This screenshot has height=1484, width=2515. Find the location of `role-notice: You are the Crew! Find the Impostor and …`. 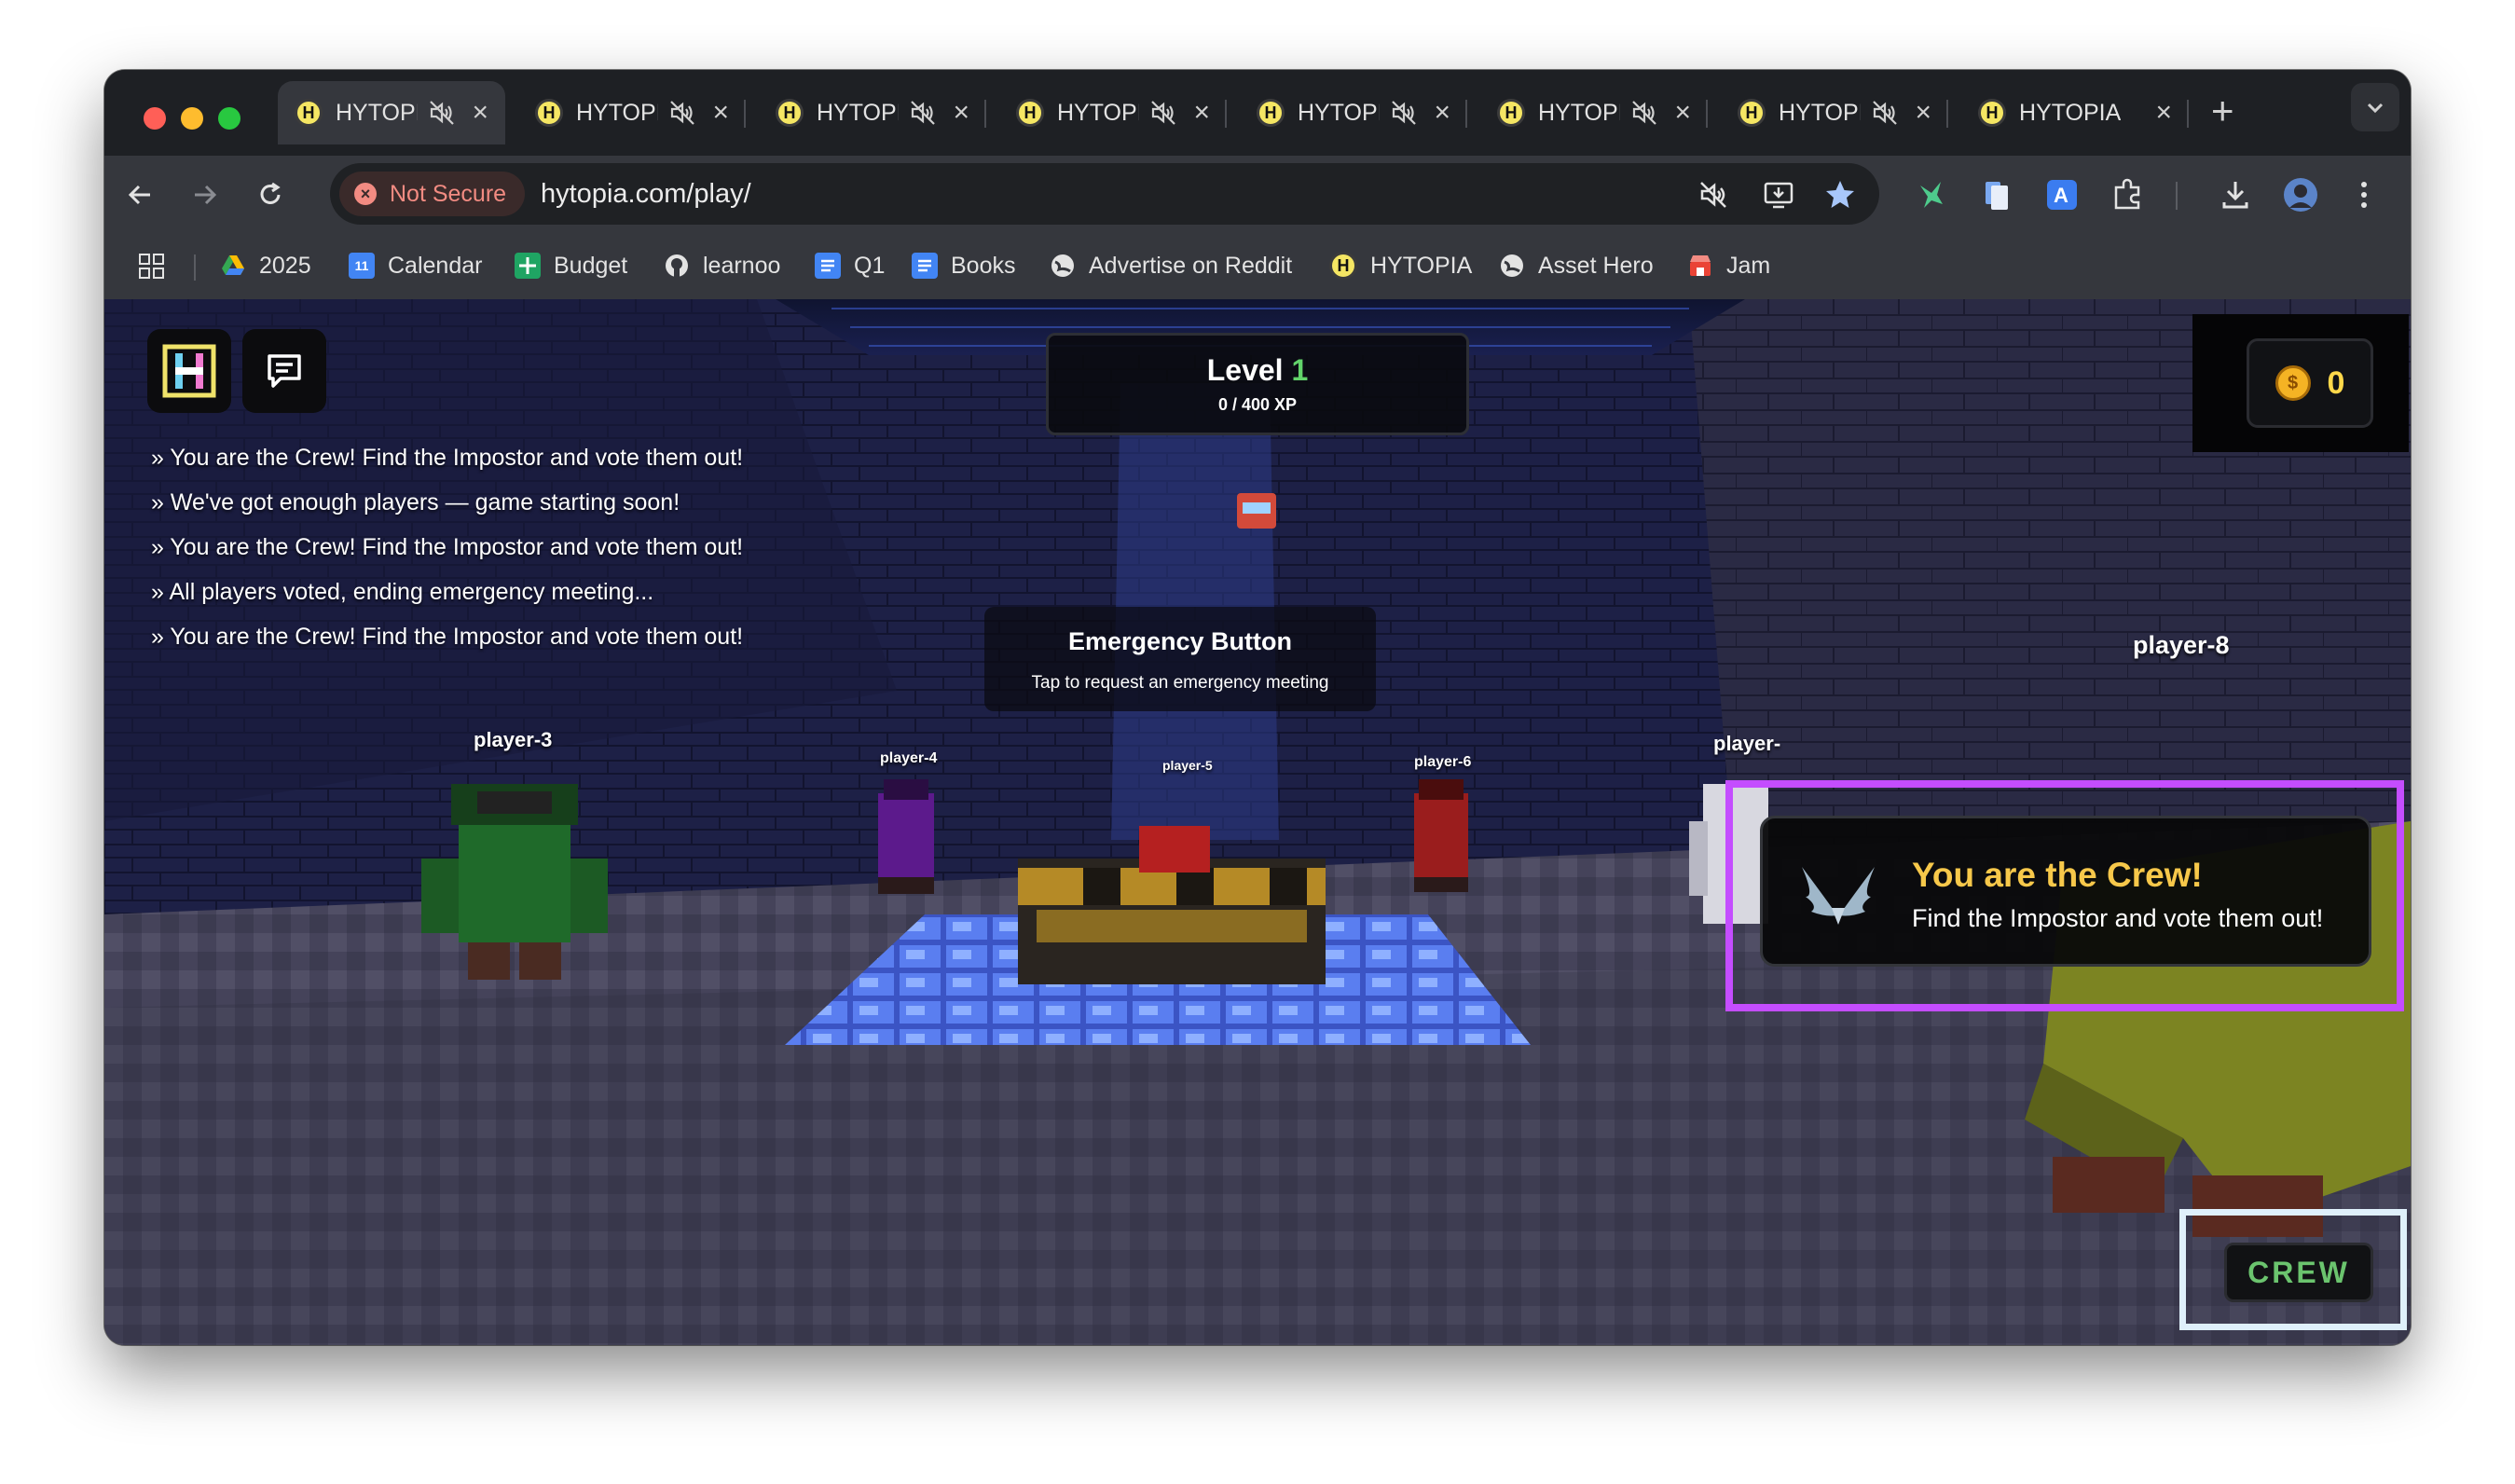

role-notice: You are the Crew! Find the Impostor and … is located at coordinates (2065, 892).